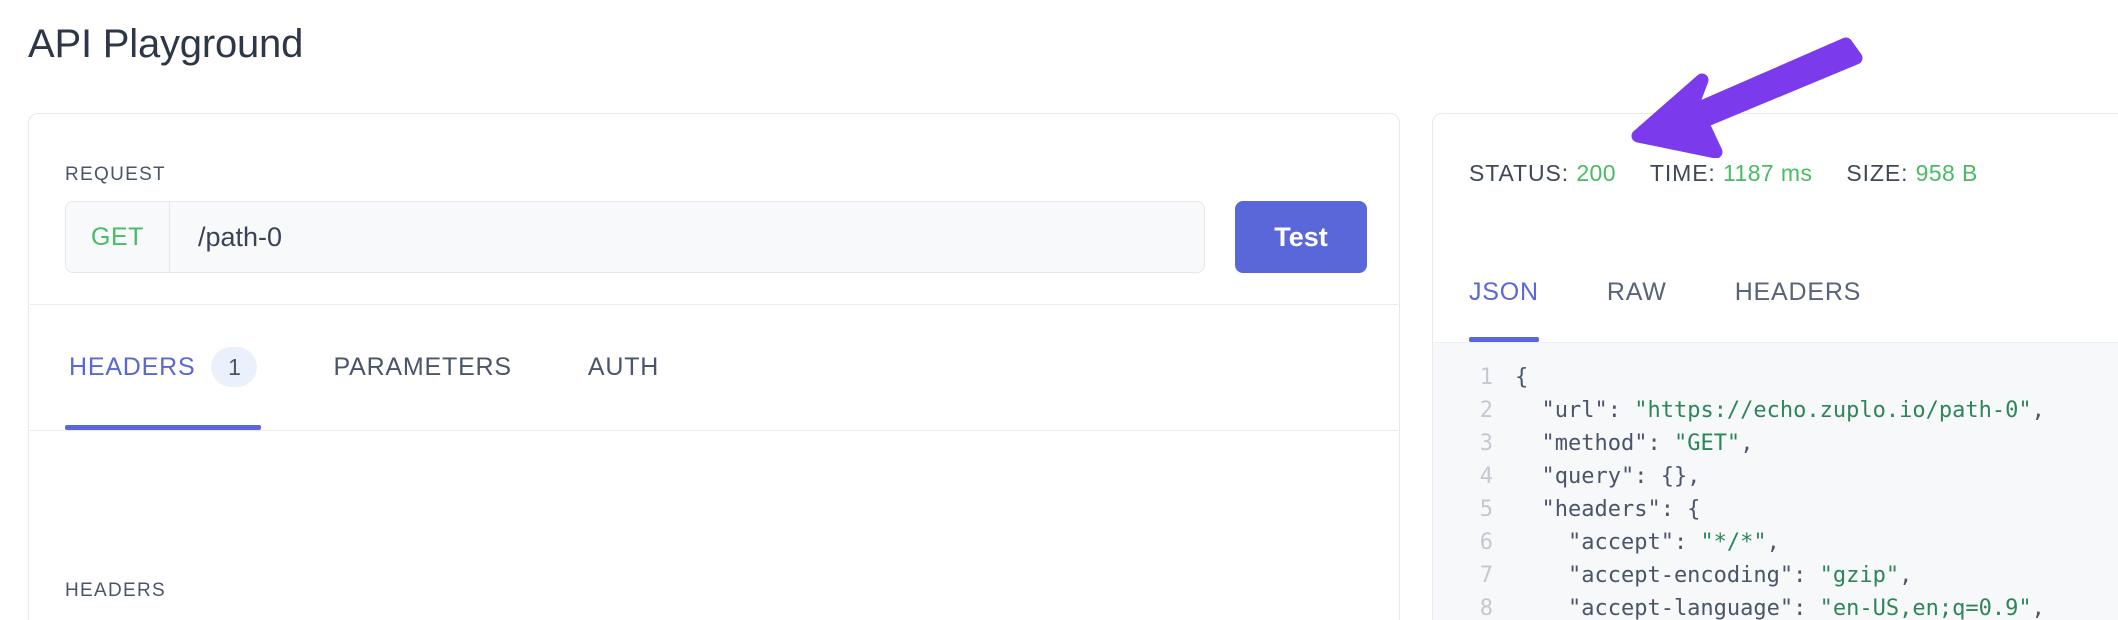  I want to click on code-line: 8 "accept-language": "en-US,en;q=0.9",, so click(1775, 606).